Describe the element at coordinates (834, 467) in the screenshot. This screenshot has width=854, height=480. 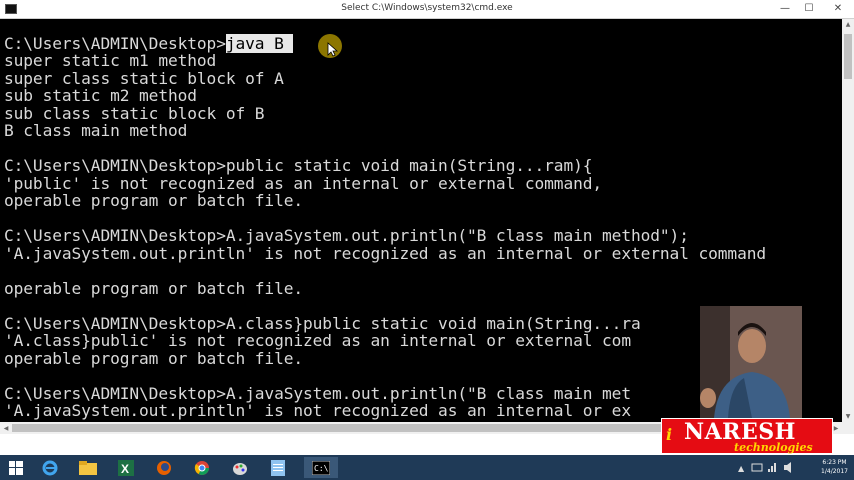
I see `taskbar-clock: 6:23 PM 1/4/2017` at that location.